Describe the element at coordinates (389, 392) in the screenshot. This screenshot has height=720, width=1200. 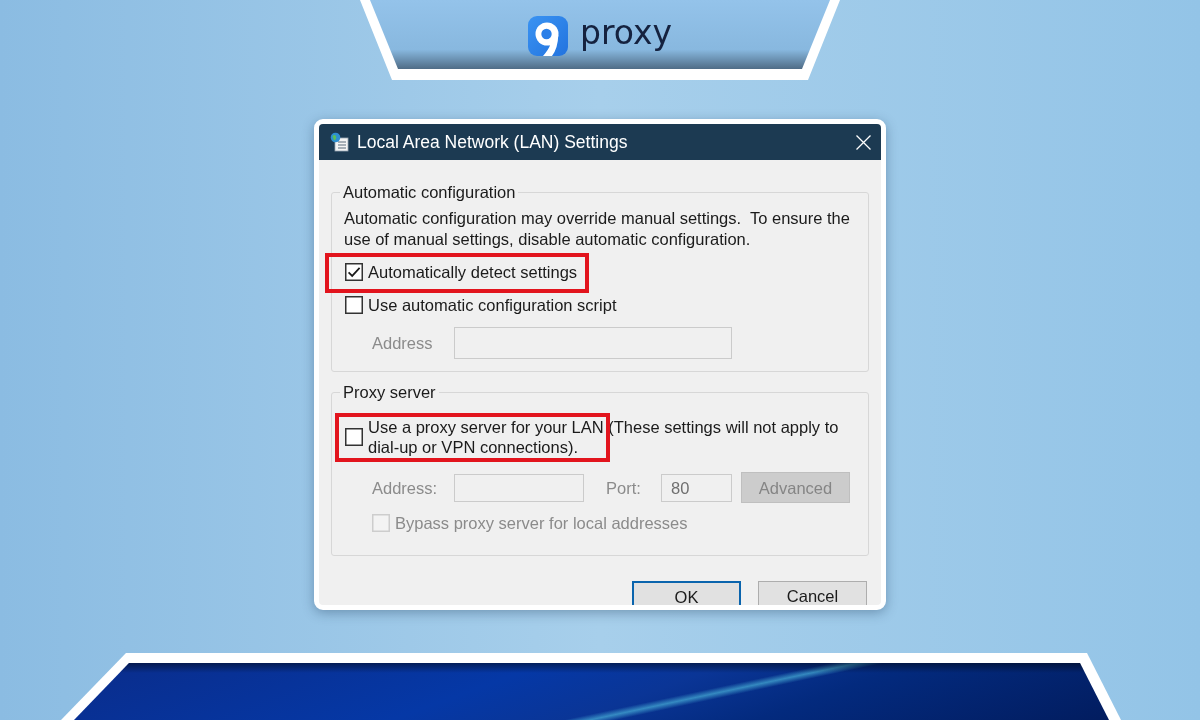
I see `group-label: Proxy server` at that location.